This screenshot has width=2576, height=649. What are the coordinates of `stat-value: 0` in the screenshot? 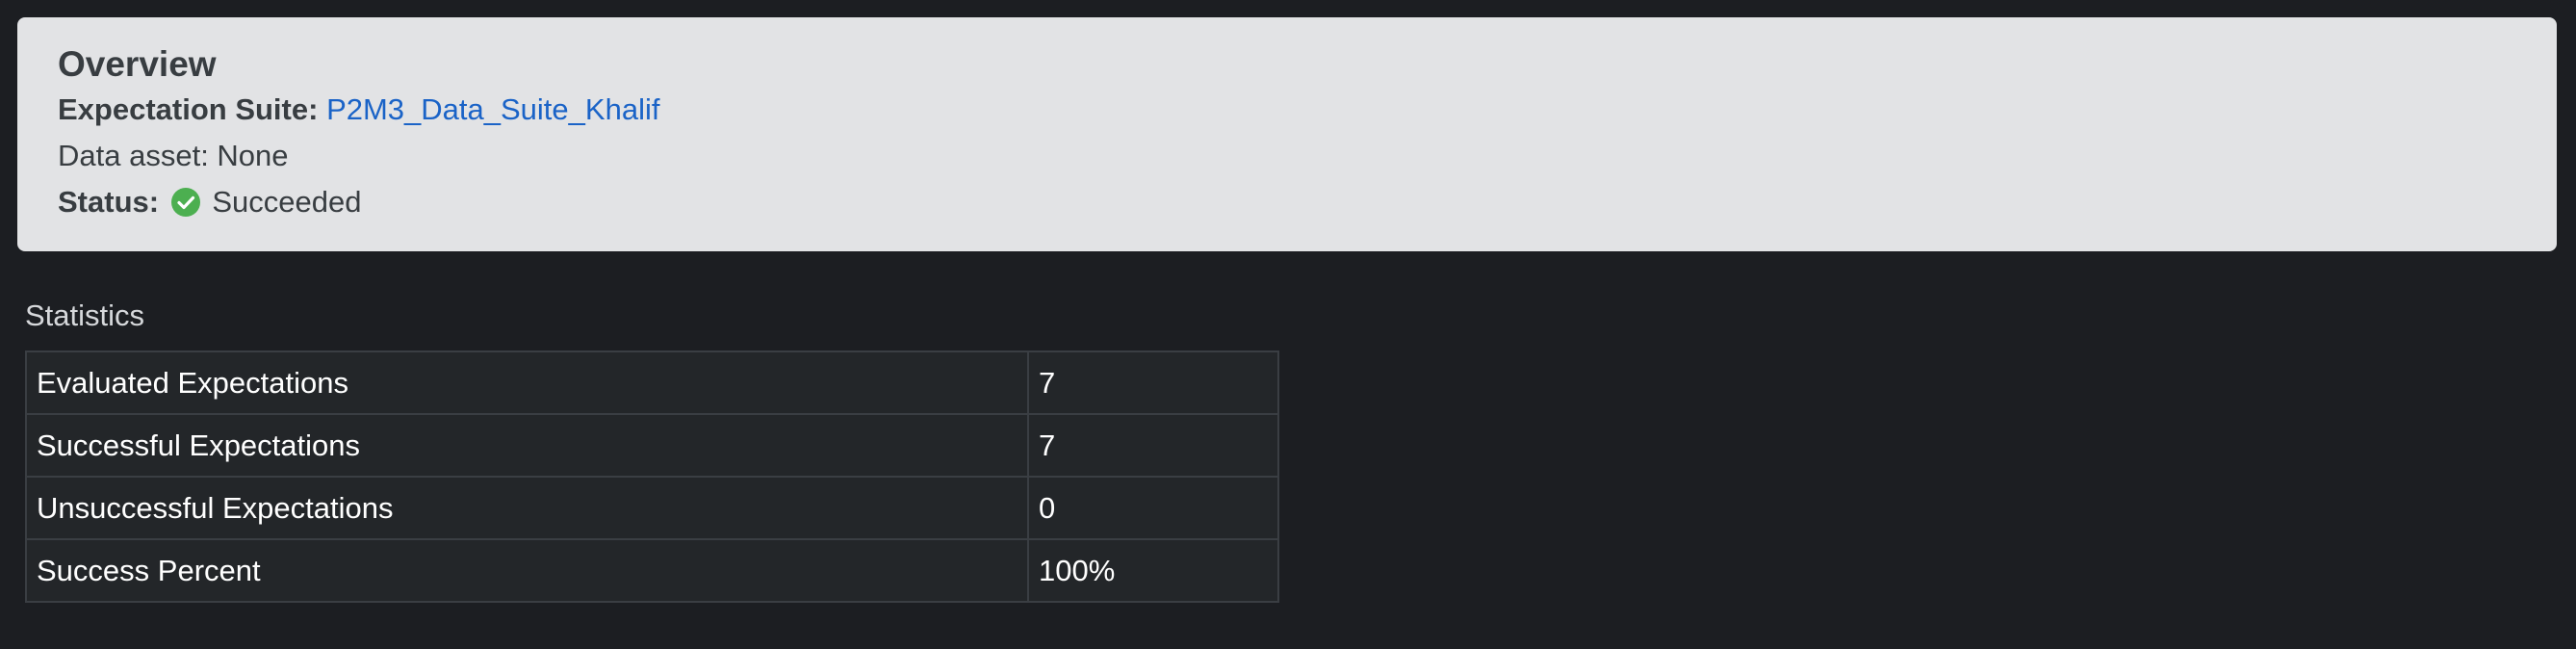 It's located at (1153, 508).